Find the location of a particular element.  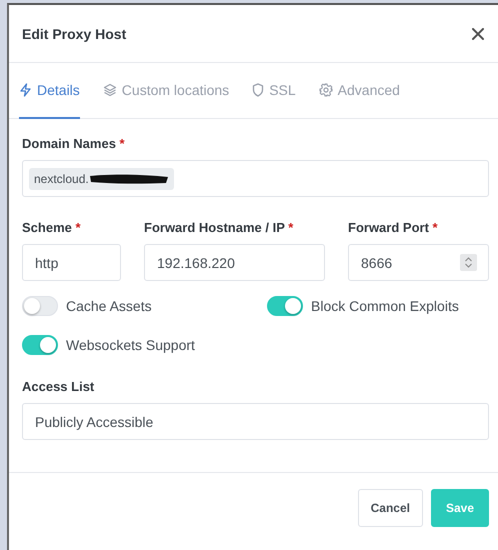

shield-icon is located at coordinates (258, 90).